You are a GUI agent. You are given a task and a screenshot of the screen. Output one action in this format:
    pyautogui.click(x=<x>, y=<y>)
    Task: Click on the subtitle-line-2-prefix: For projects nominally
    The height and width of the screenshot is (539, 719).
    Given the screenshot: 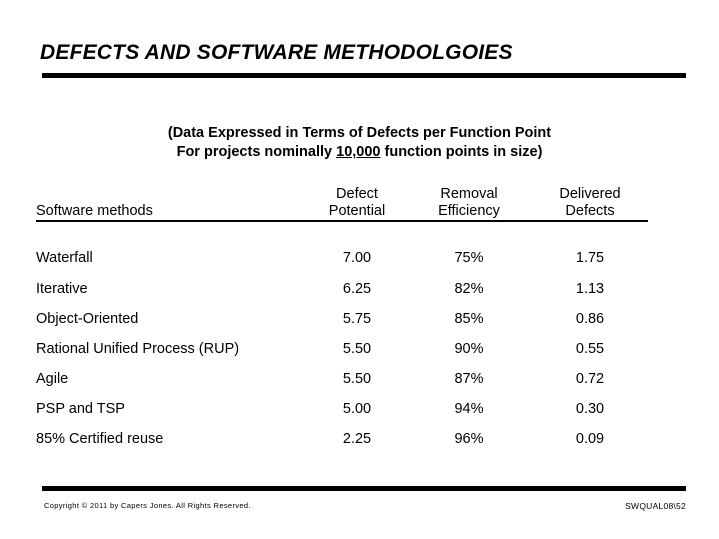 What is the action you would take?
    pyautogui.click(x=256, y=152)
    